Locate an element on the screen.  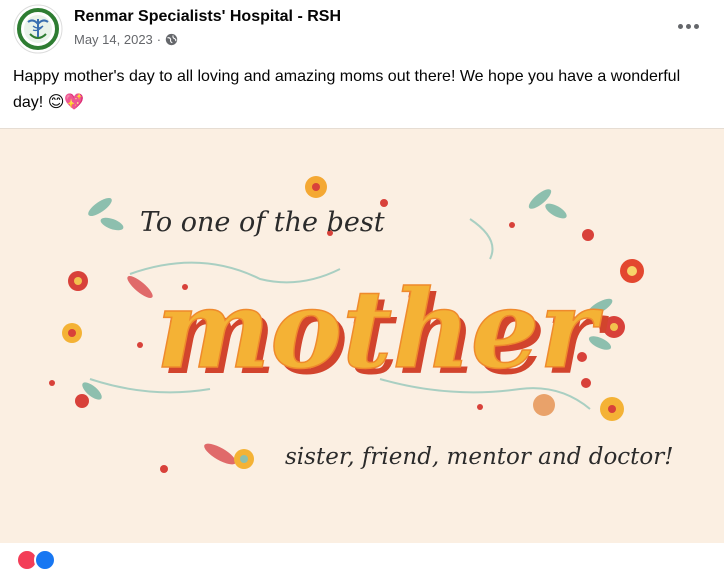
globe-icon is located at coordinates (171, 39).